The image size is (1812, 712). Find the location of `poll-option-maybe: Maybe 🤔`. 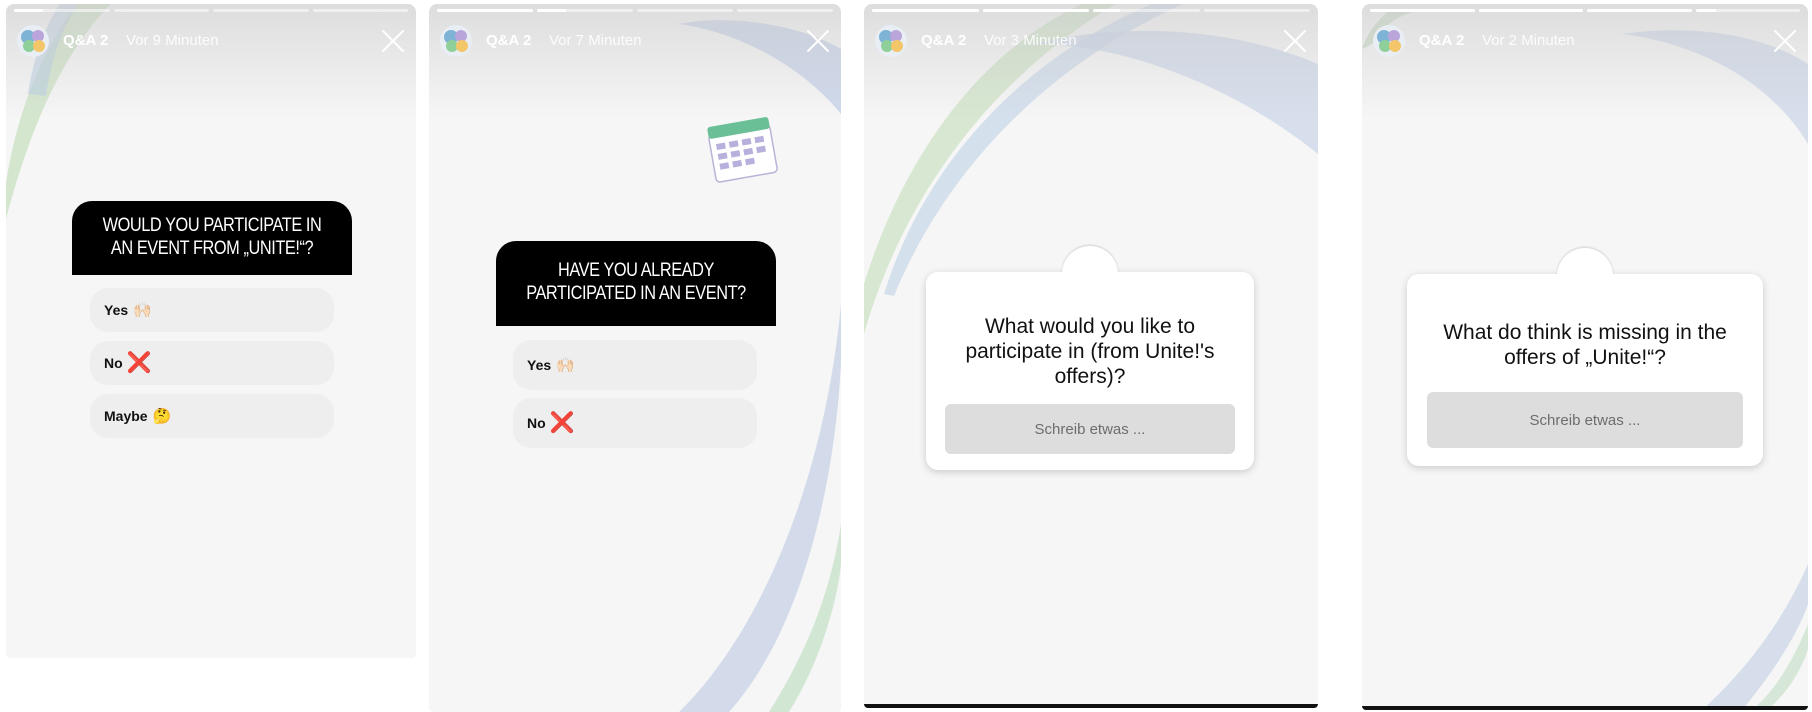

poll-option-maybe: Maybe 🤔 is located at coordinates (212, 416).